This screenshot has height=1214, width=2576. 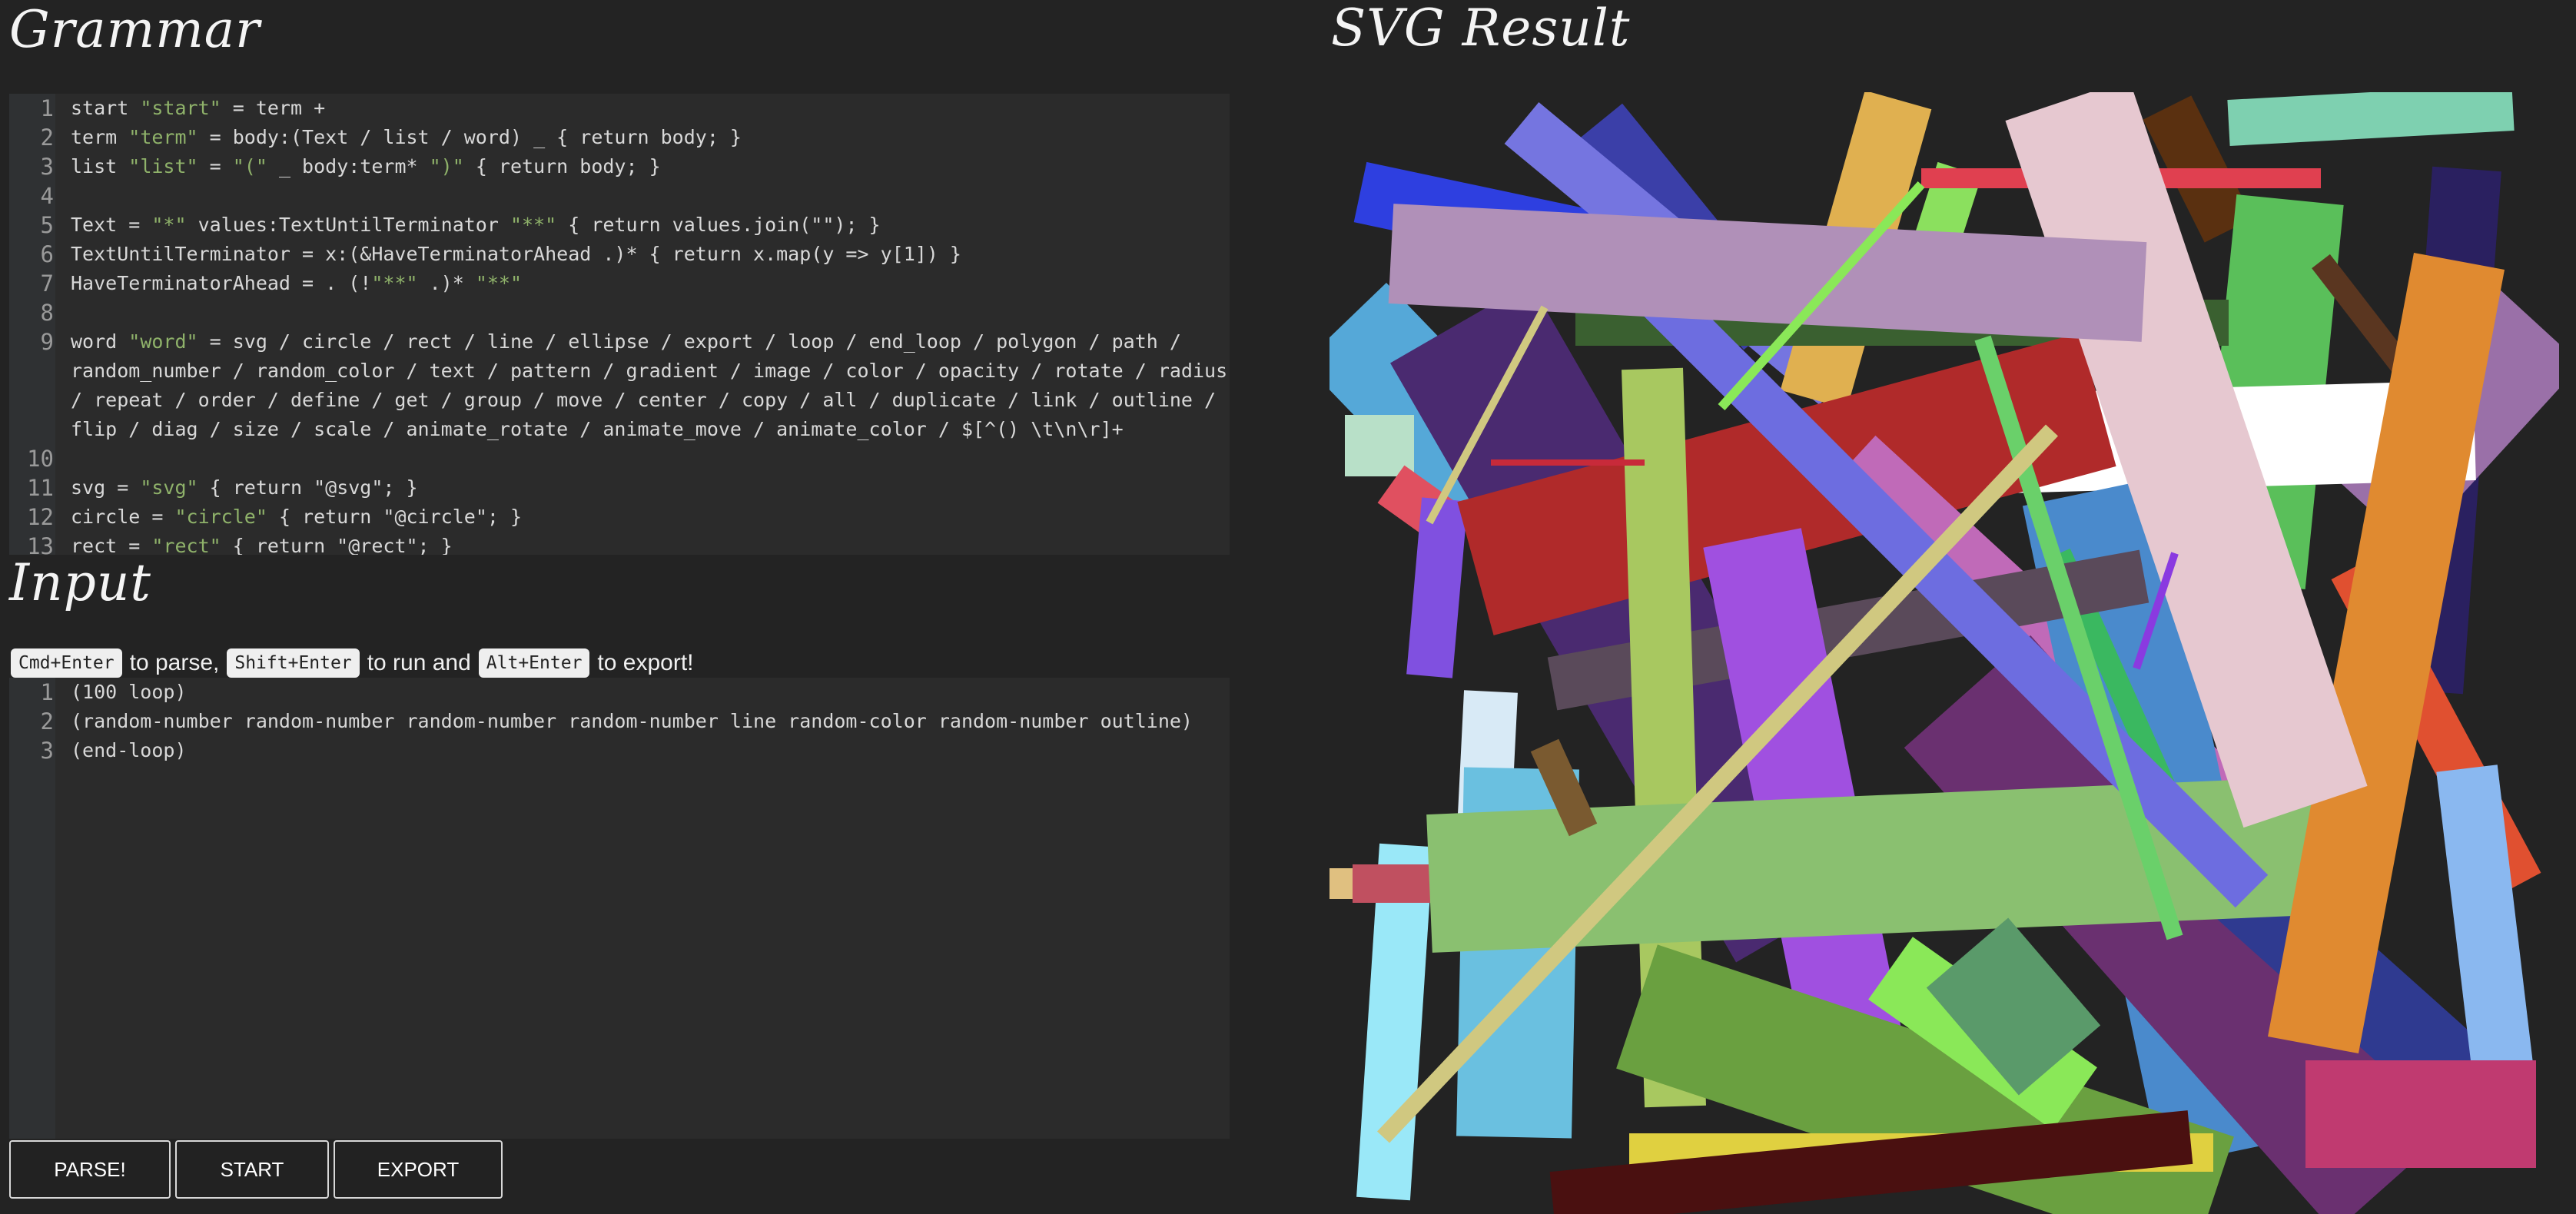 What do you see at coordinates (619, 108) in the screenshot?
I see `grammar-line: 1 start "start" = term +` at bounding box center [619, 108].